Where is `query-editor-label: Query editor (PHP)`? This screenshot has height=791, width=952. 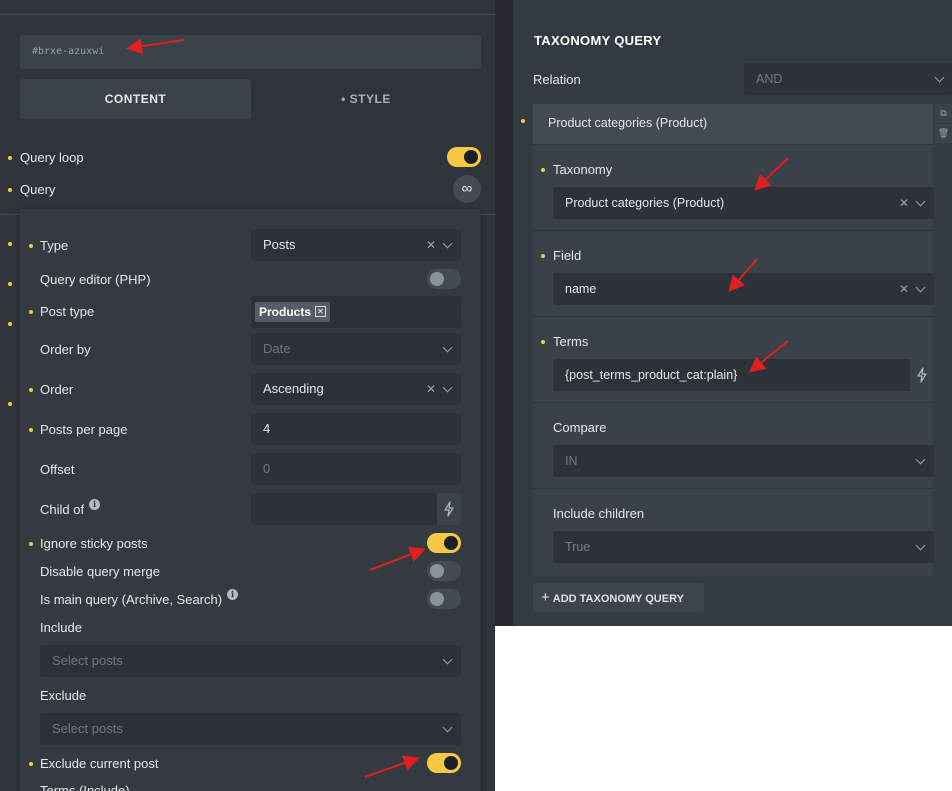 query-editor-label: Query editor (PHP) is located at coordinates (95, 279).